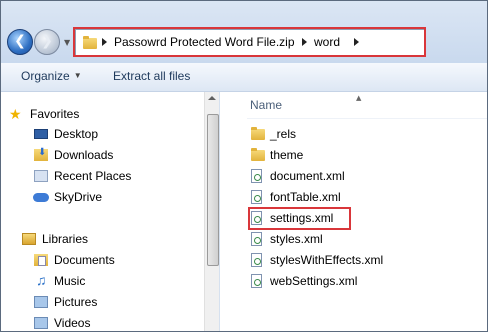 The width and height of the screenshot is (488, 332). What do you see at coordinates (77, 75) in the screenshot?
I see `chevron-down-icon: ▼` at bounding box center [77, 75].